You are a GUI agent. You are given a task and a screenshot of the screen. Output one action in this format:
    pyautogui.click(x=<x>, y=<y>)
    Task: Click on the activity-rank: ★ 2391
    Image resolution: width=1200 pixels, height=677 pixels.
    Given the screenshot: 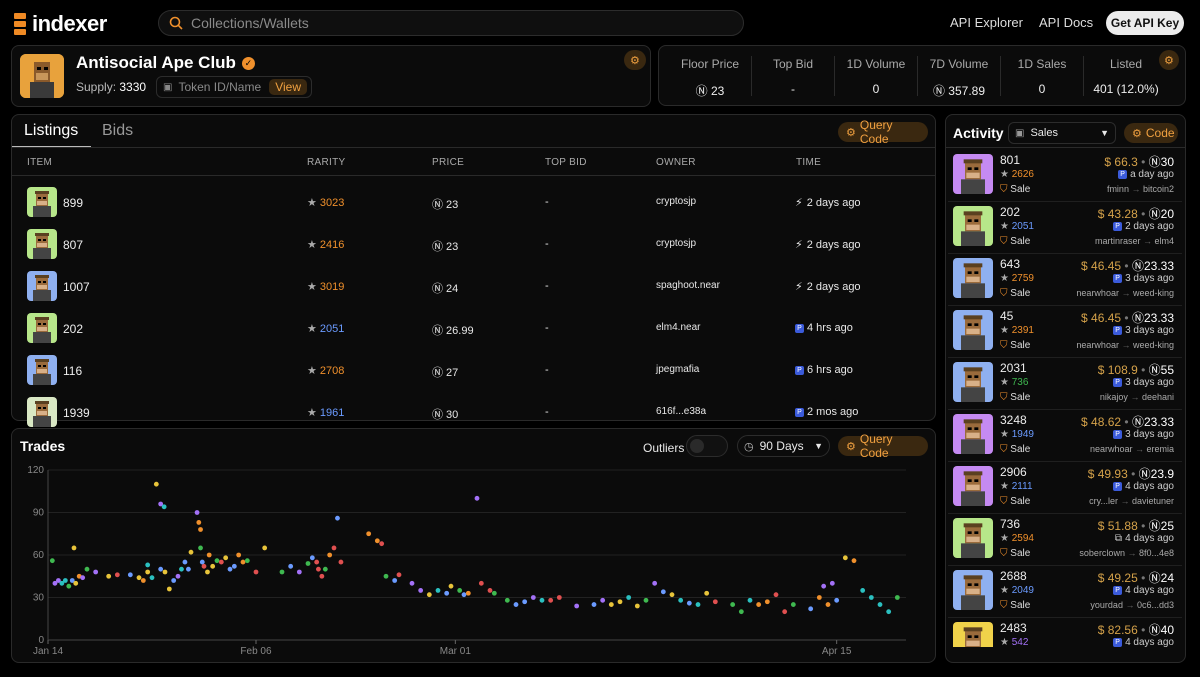 What is the action you would take?
    pyautogui.click(x=1017, y=330)
    